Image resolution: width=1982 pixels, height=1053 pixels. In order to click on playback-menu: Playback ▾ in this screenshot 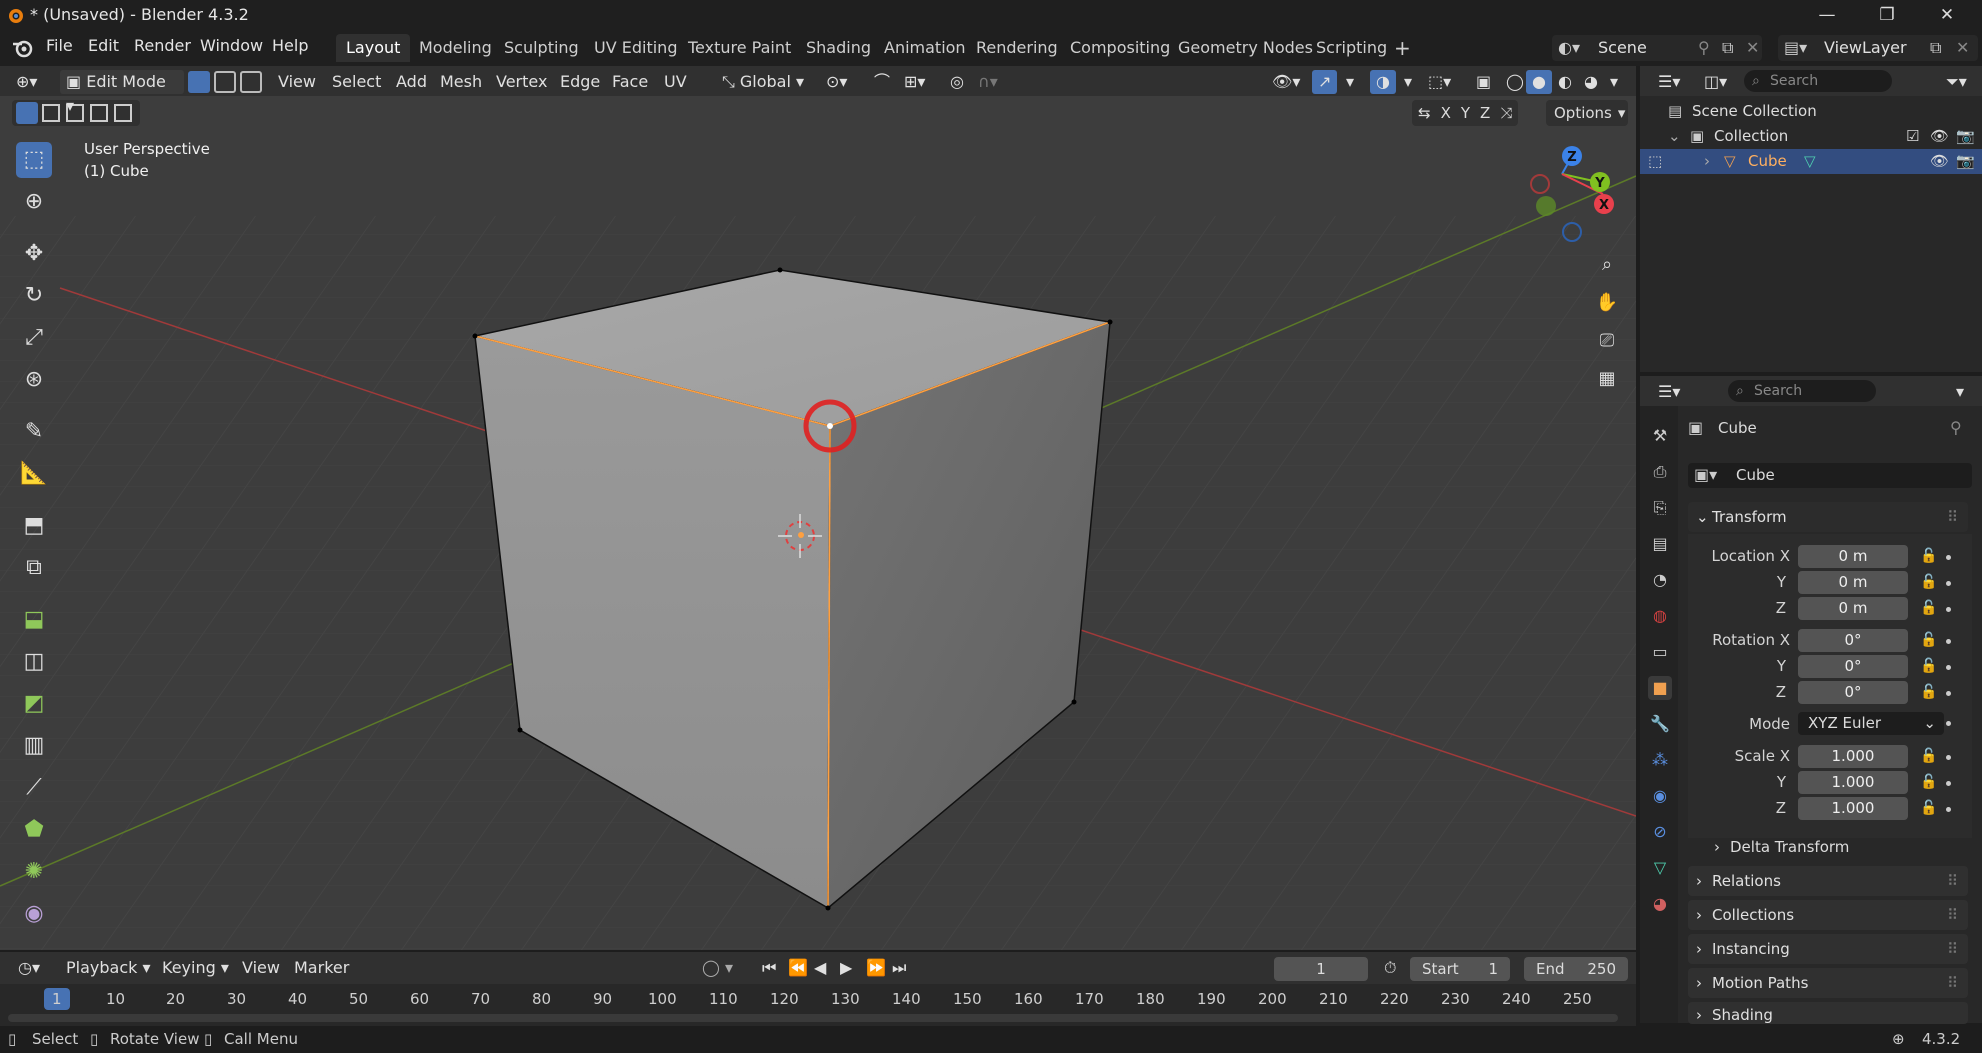, I will do `click(108, 968)`.